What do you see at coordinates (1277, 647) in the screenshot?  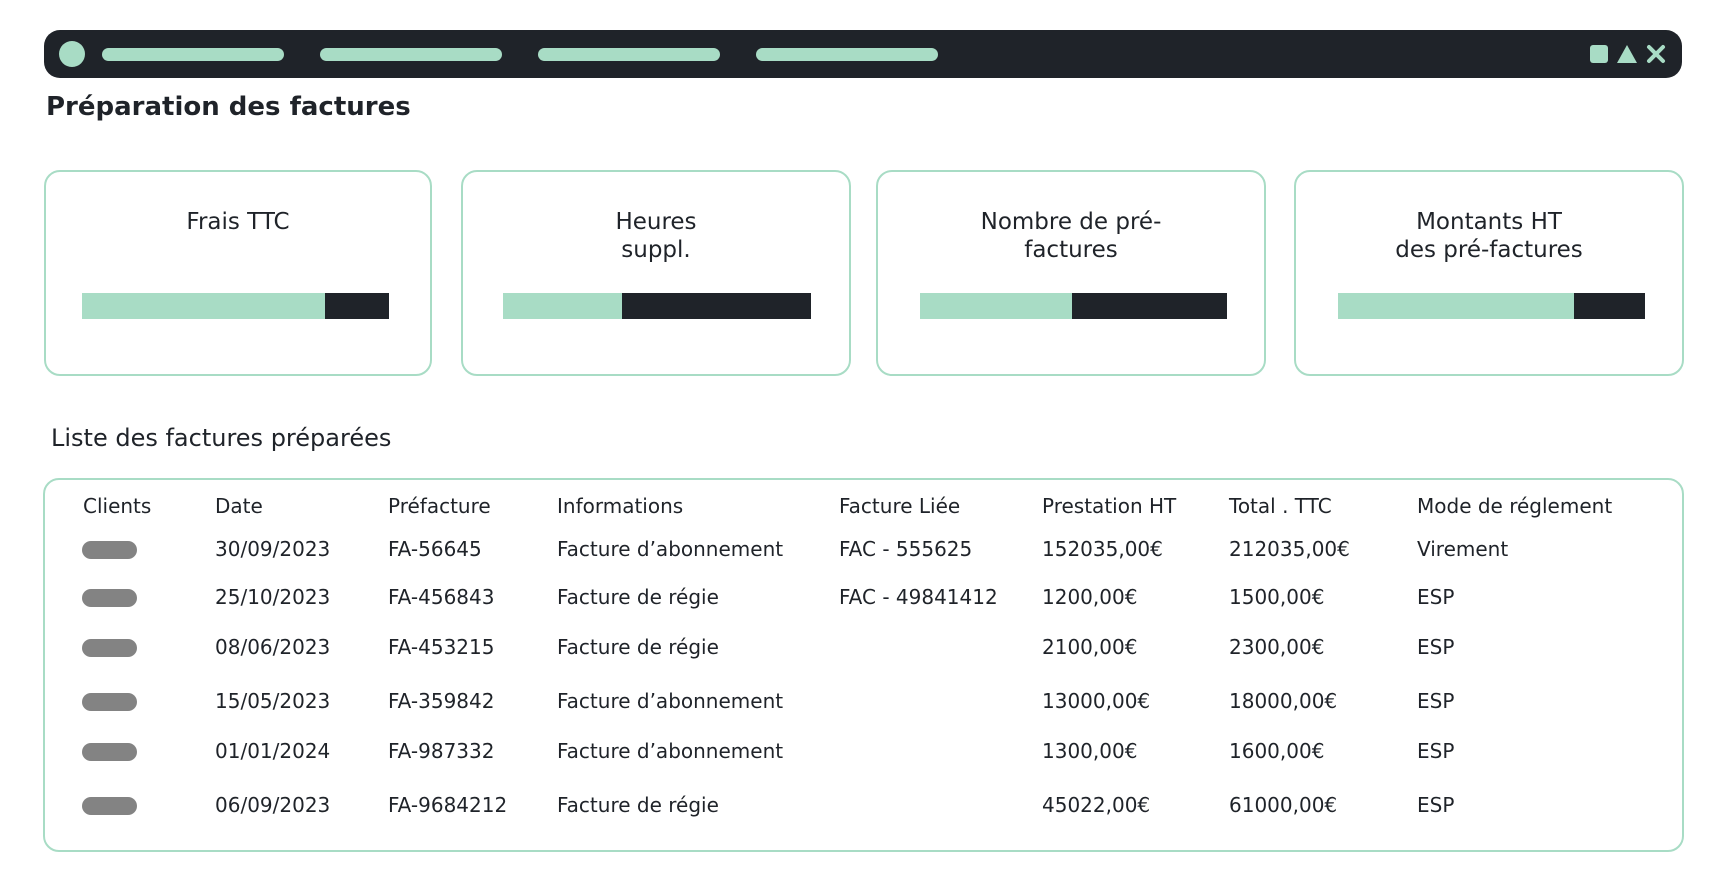 I see `cell-total-ttc: 2300,00€` at bounding box center [1277, 647].